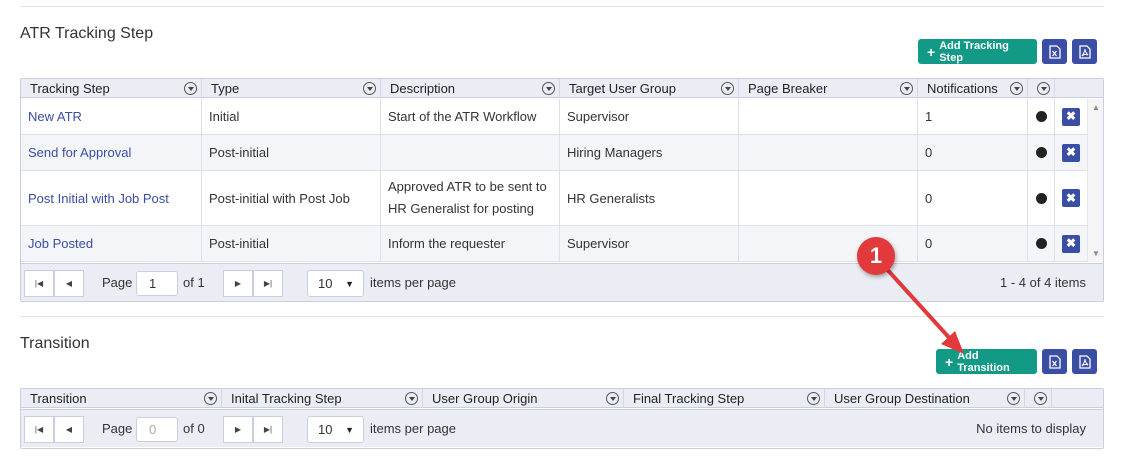 This screenshot has width=1126, height=470. What do you see at coordinates (1095, 180) in the screenshot?
I see `vertical-scrollbar: ▲ ▼` at bounding box center [1095, 180].